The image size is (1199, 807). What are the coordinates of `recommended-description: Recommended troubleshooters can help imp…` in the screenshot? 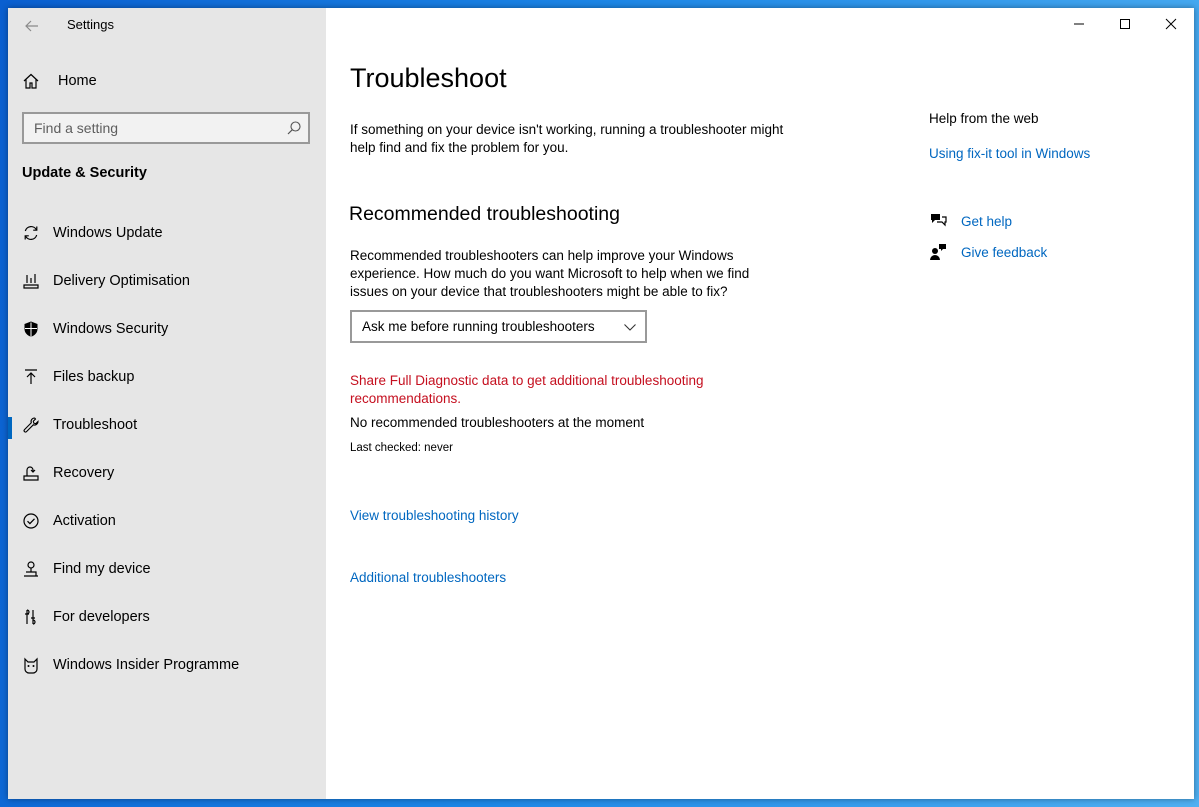 It's located at (550, 273).